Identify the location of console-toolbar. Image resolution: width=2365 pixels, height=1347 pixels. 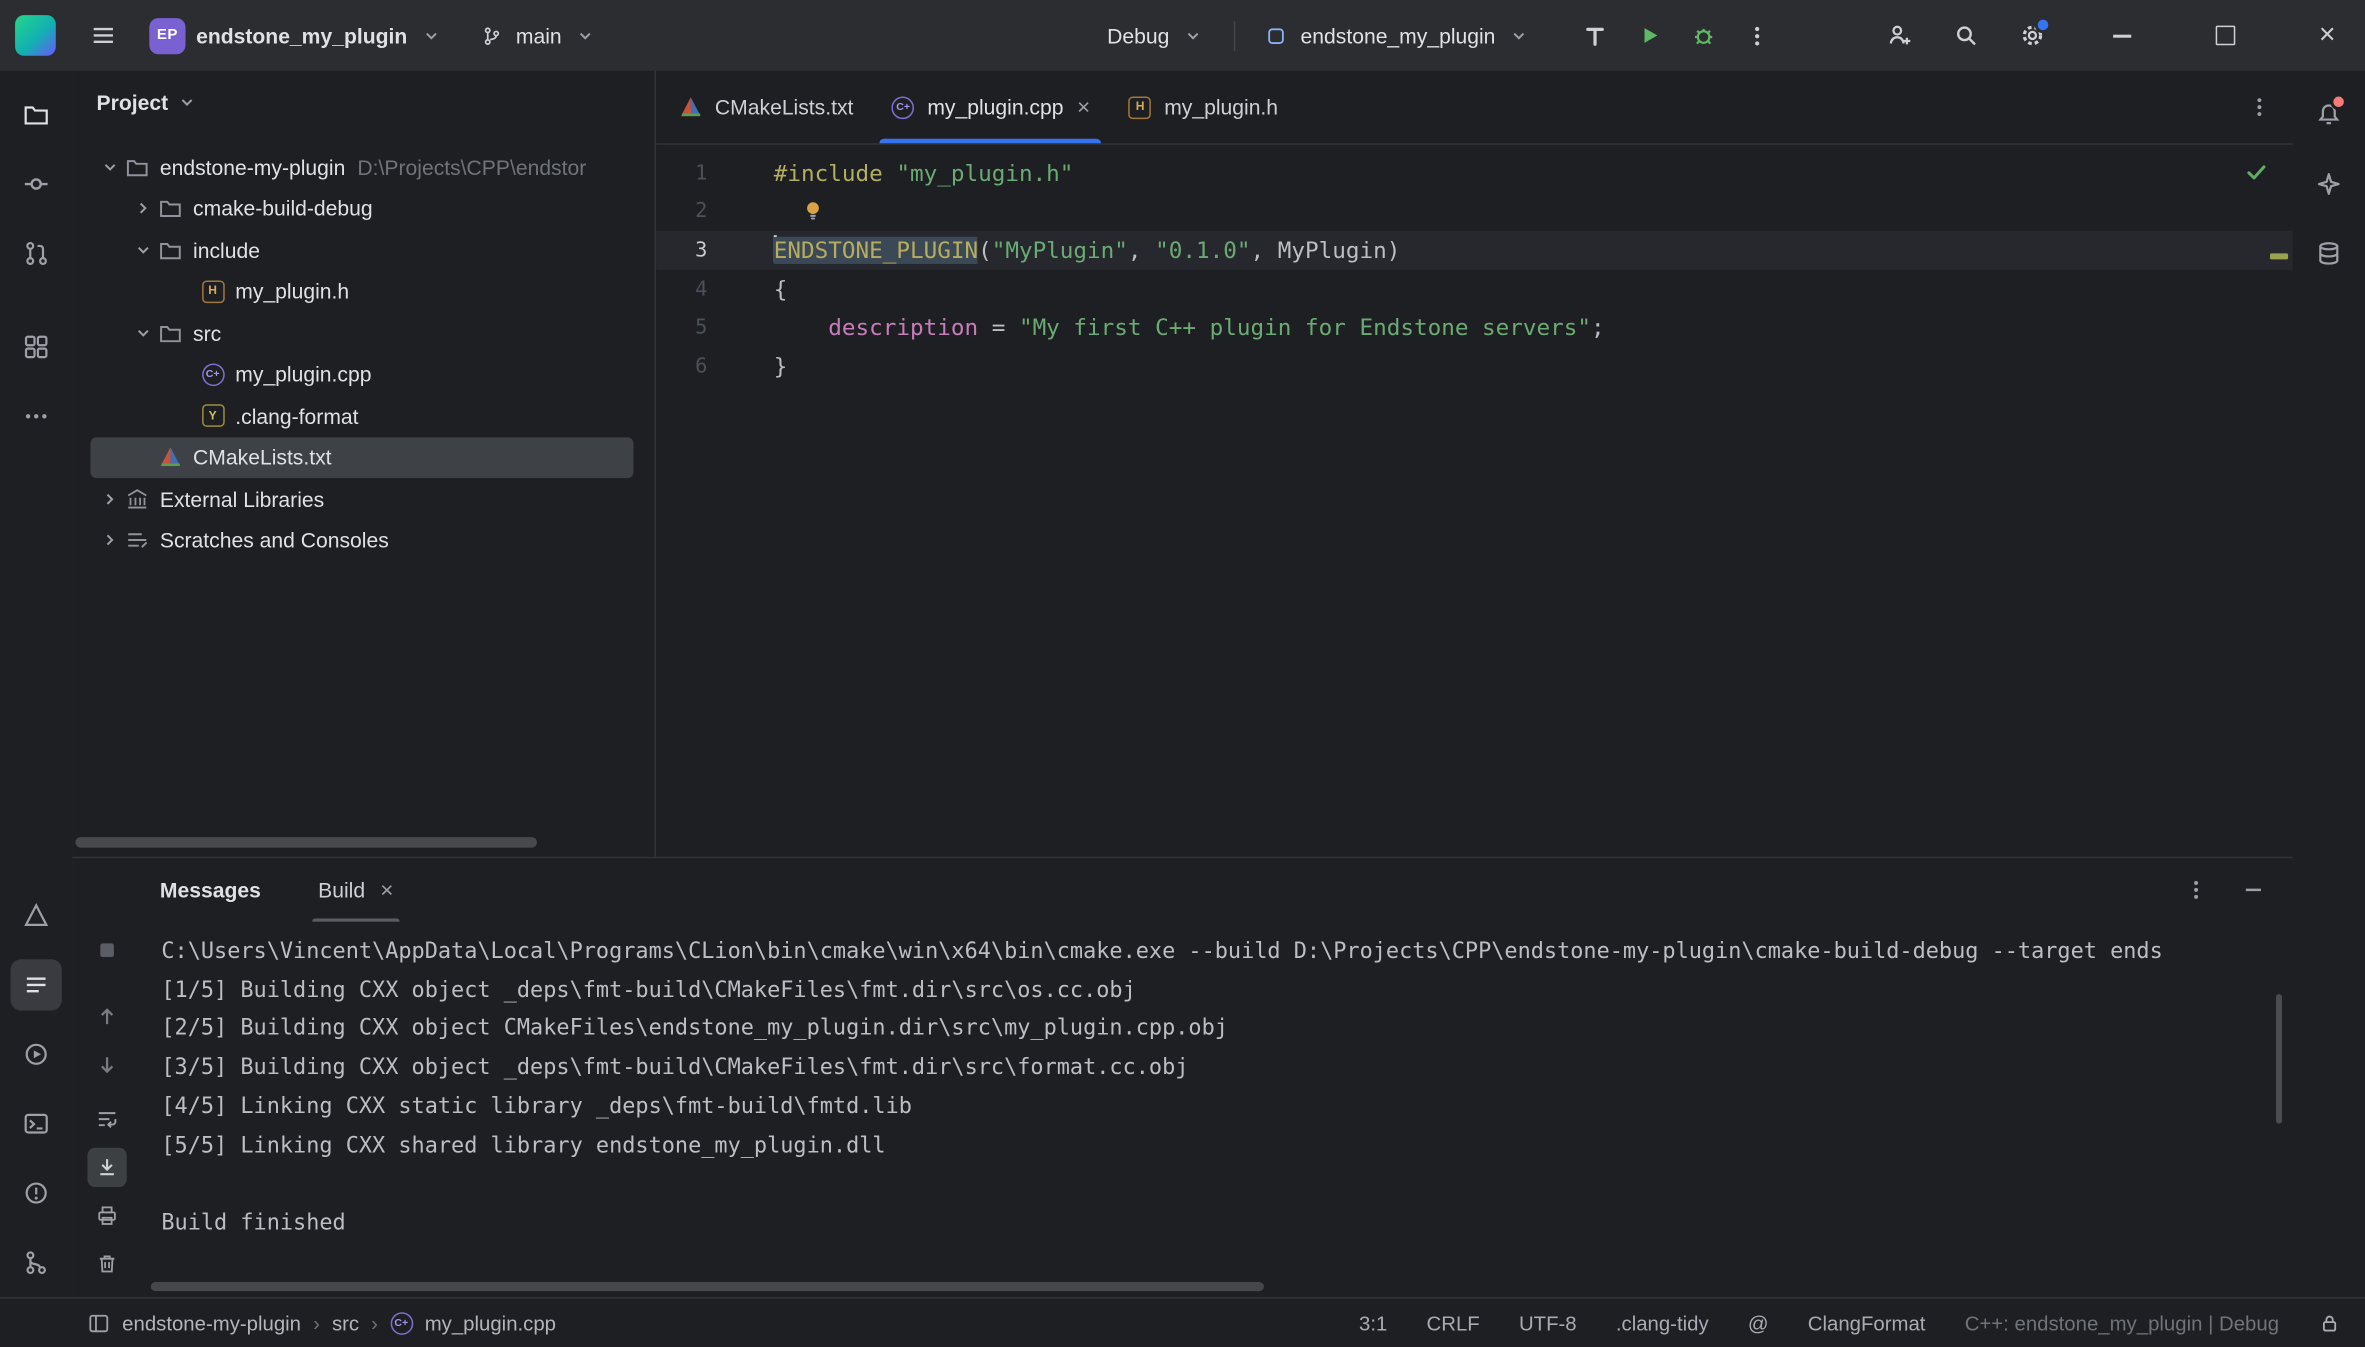
(106, 1110).